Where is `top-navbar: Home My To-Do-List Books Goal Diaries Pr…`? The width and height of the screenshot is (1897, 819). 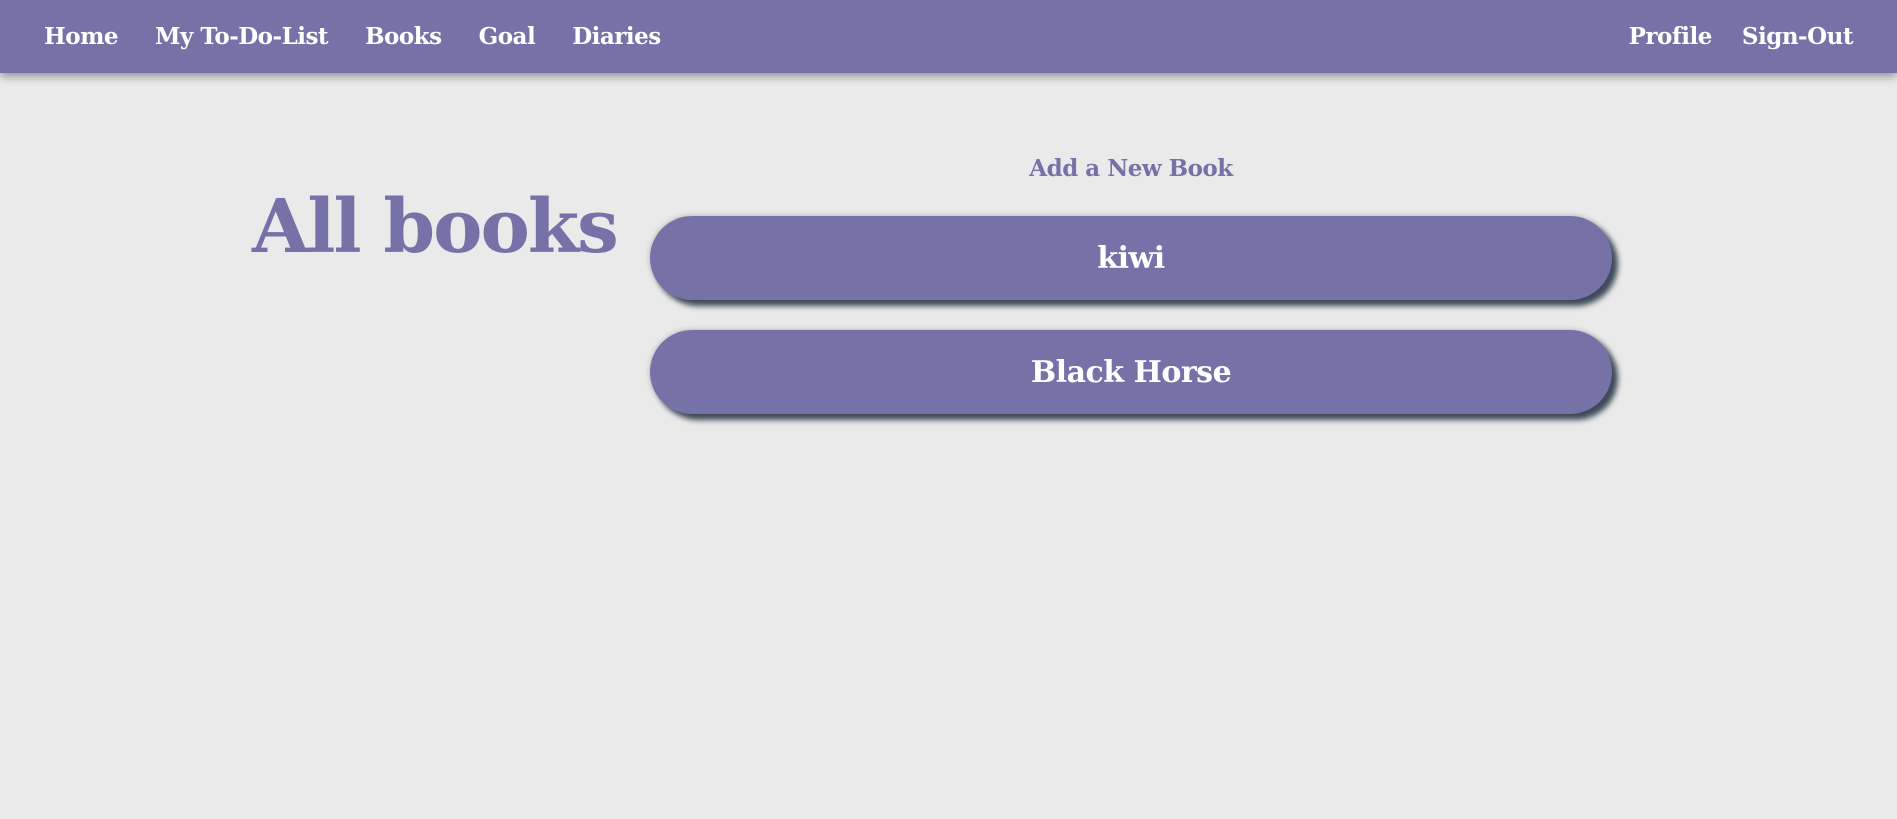 top-navbar: Home My To-Do-List Books Goal Diaries Pr… is located at coordinates (948, 36).